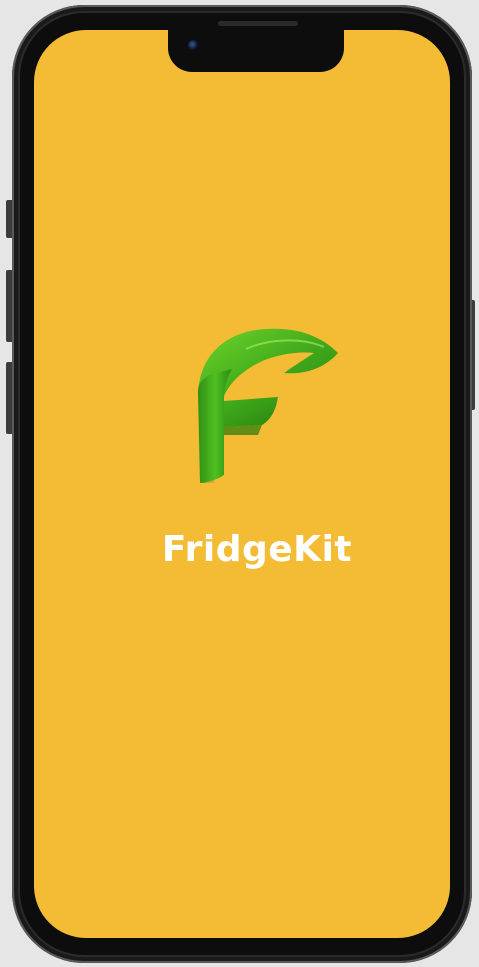 This screenshot has width=479, height=967. What do you see at coordinates (193, 45) in the screenshot?
I see `front-camera` at bounding box center [193, 45].